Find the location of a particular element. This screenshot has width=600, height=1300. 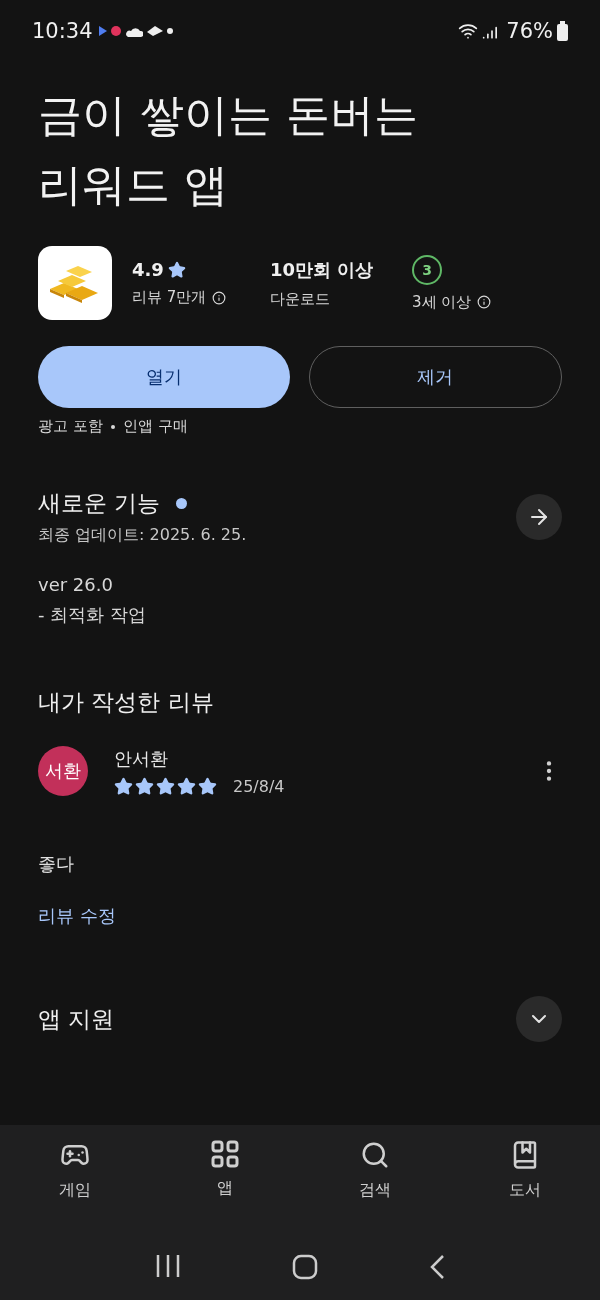

section-title: 앱 지원 is located at coordinates (76, 1019).